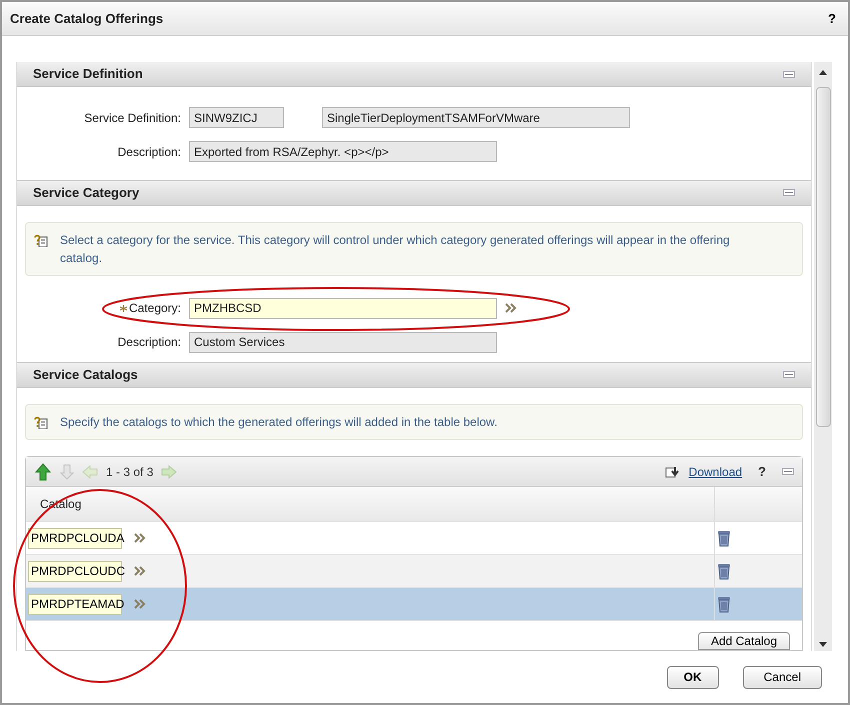  Describe the element at coordinates (85, 375) in the screenshot. I see `section-title: Service Catalogs` at that location.